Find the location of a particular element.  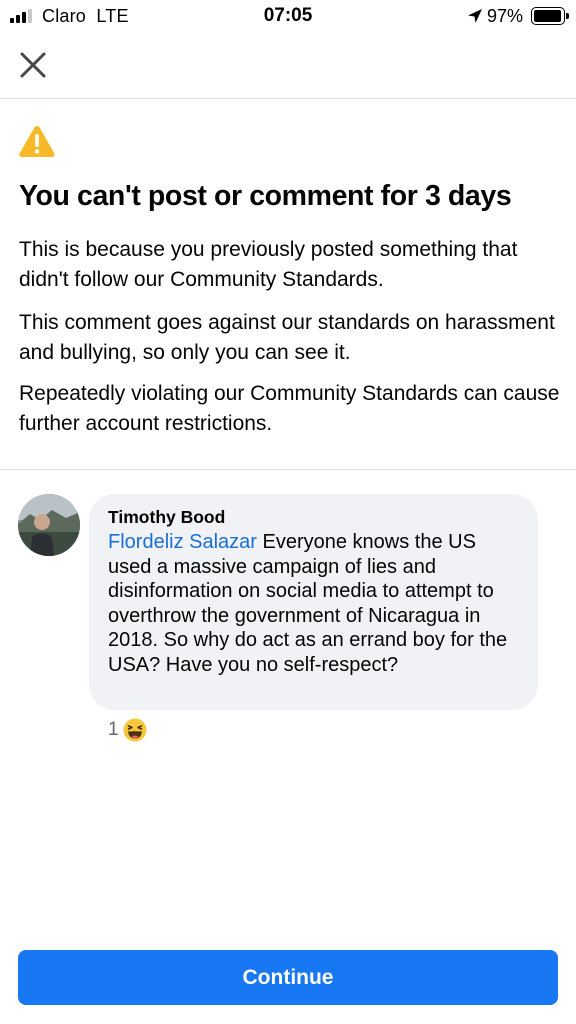

avatar is located at coordinates (49, 525).